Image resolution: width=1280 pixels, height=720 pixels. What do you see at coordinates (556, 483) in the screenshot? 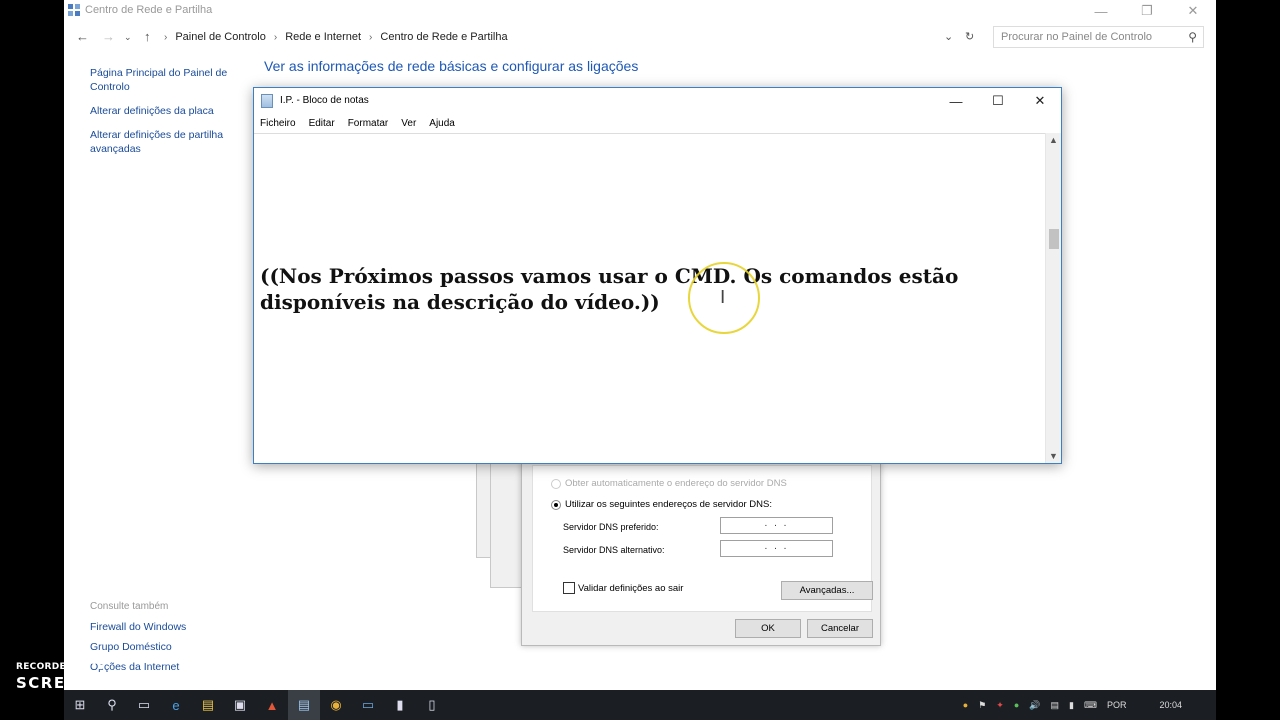
I see `radio-icon` at bounding box center [556, 483].